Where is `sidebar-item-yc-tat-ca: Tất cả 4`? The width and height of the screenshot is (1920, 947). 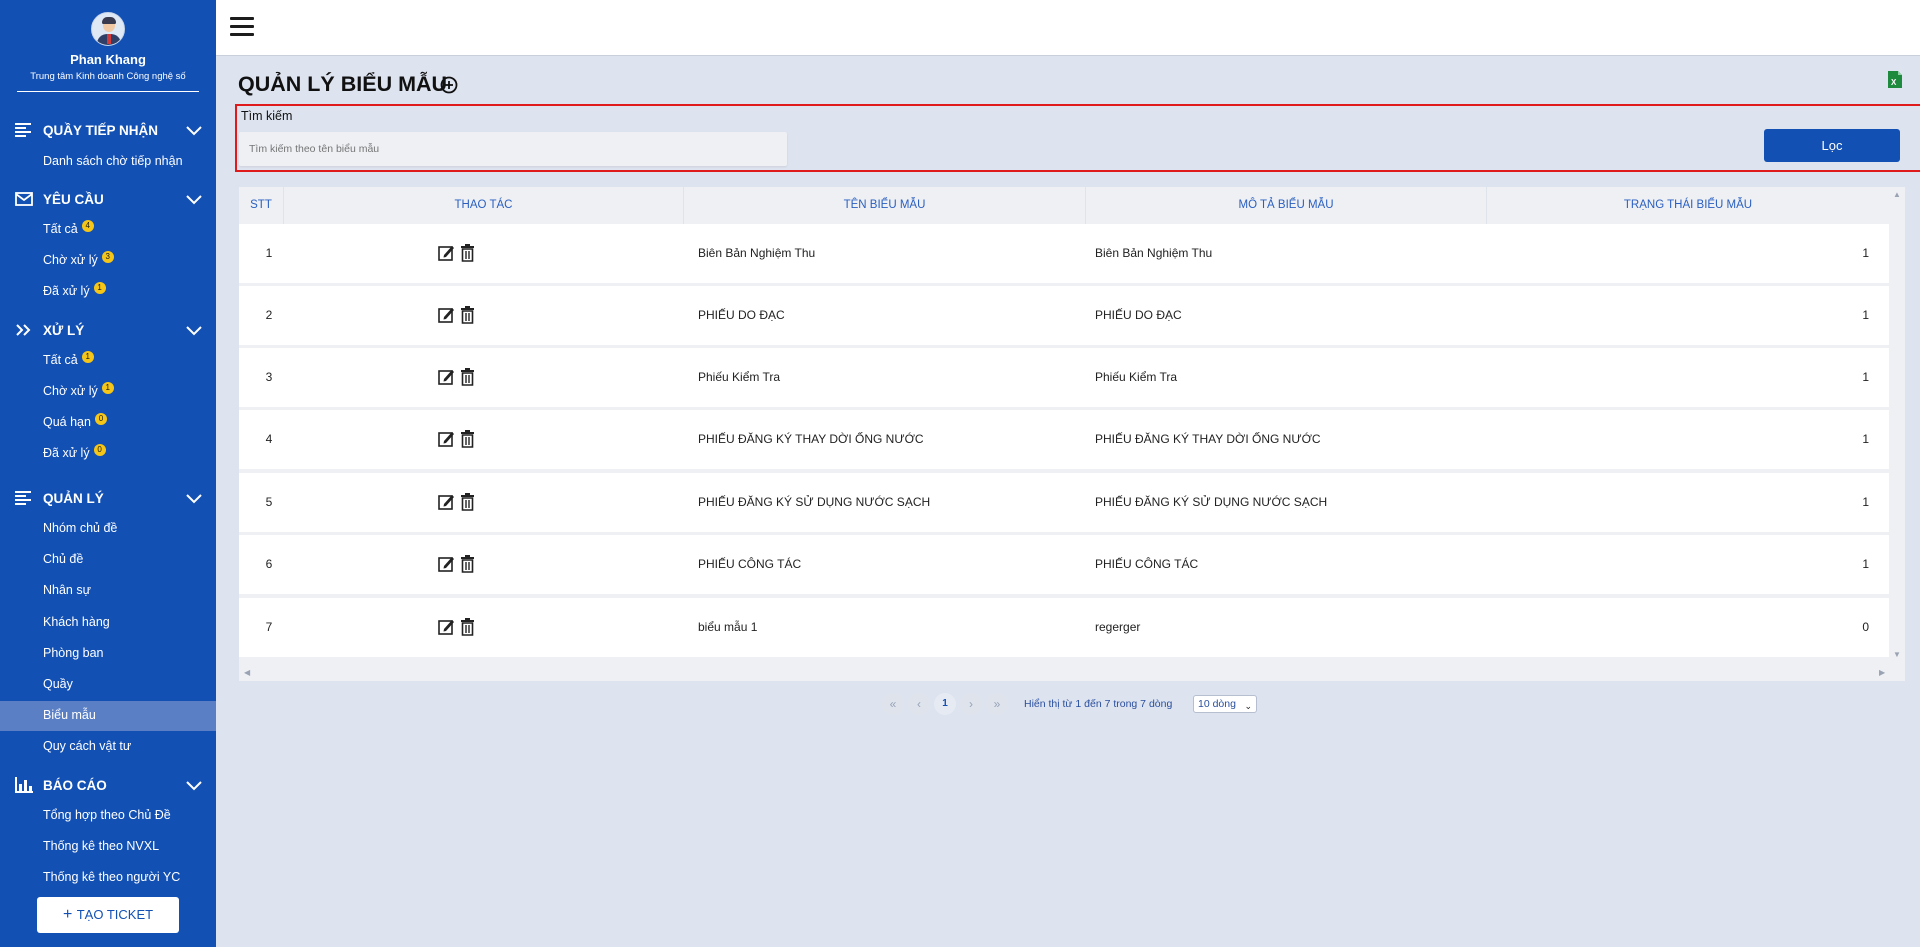
sidebar-item-yc-tat-ca: Tất cả 4 is located at coordinates (108, 230).